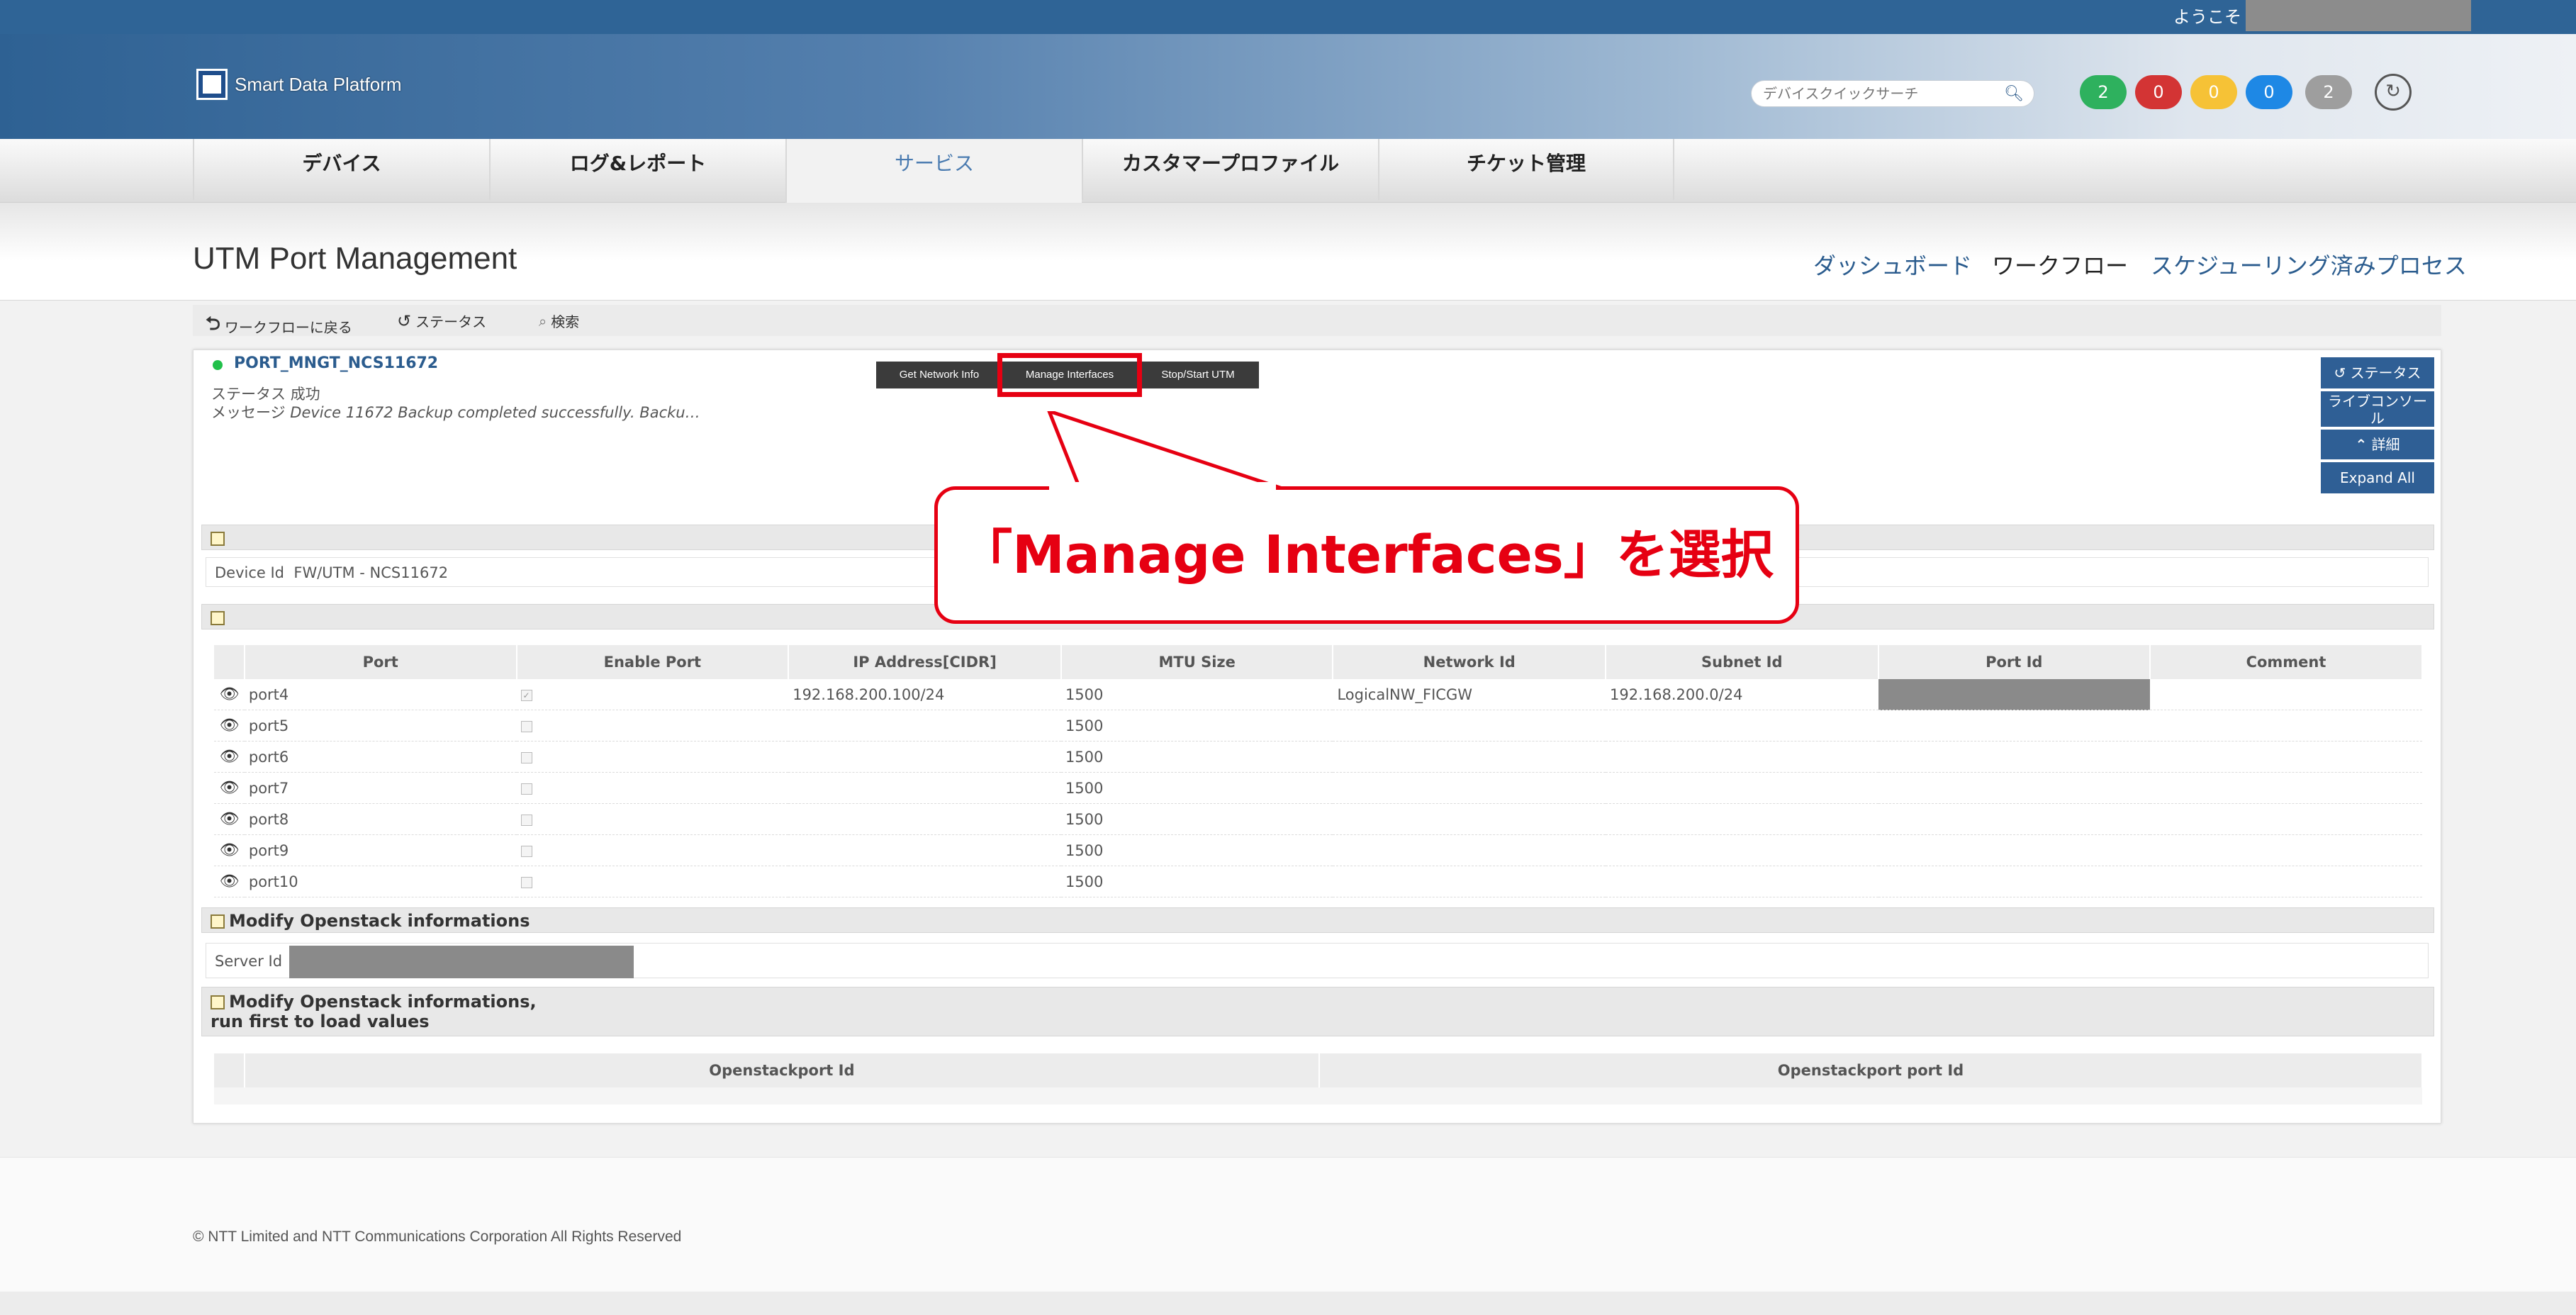 This screenshot has height=1315, width=2576. Describe the element at coordinates (2378, 372) in the screenshot. I see `side-status-button: ↺ ステータス` at that location.